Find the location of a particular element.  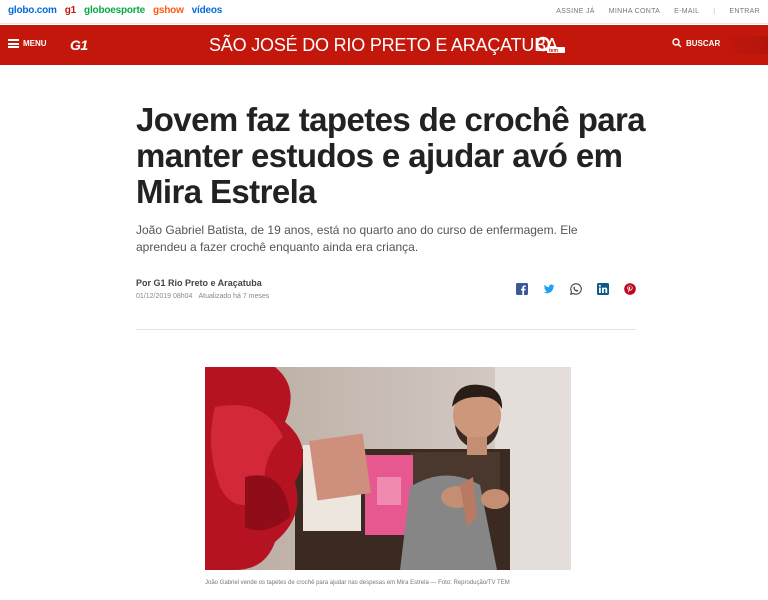

brand-link-g1: g1 is located at coordinates (70, 10).